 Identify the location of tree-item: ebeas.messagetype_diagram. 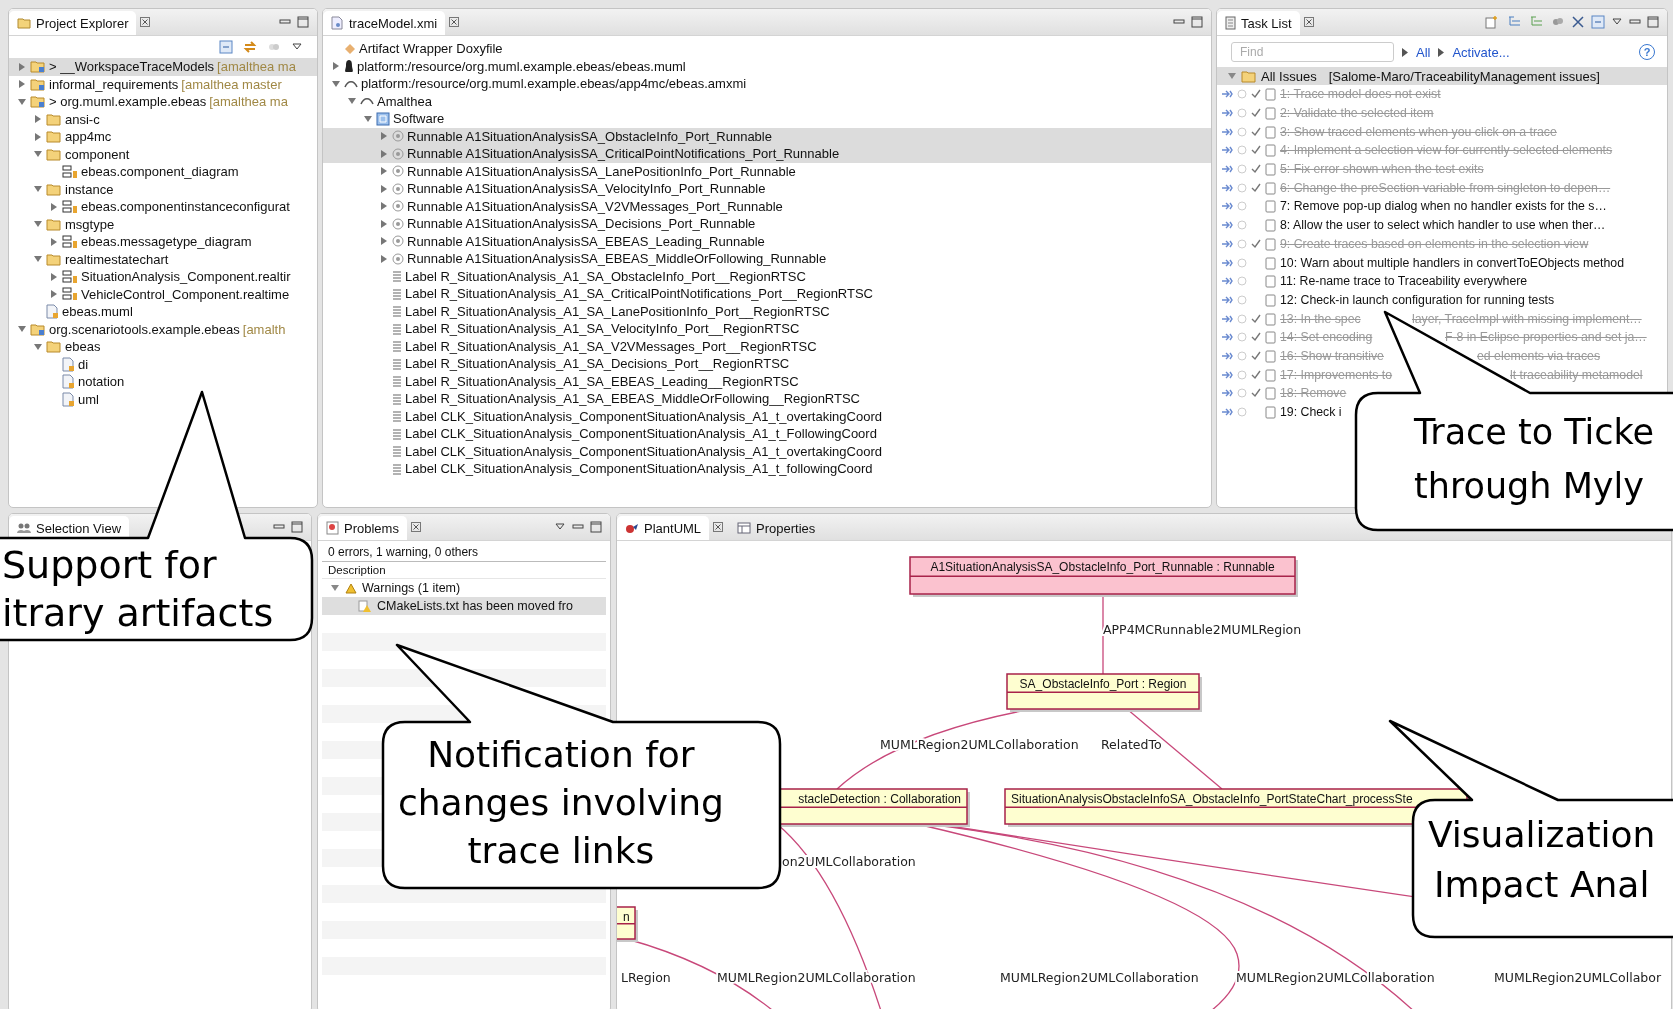
(163, 242).